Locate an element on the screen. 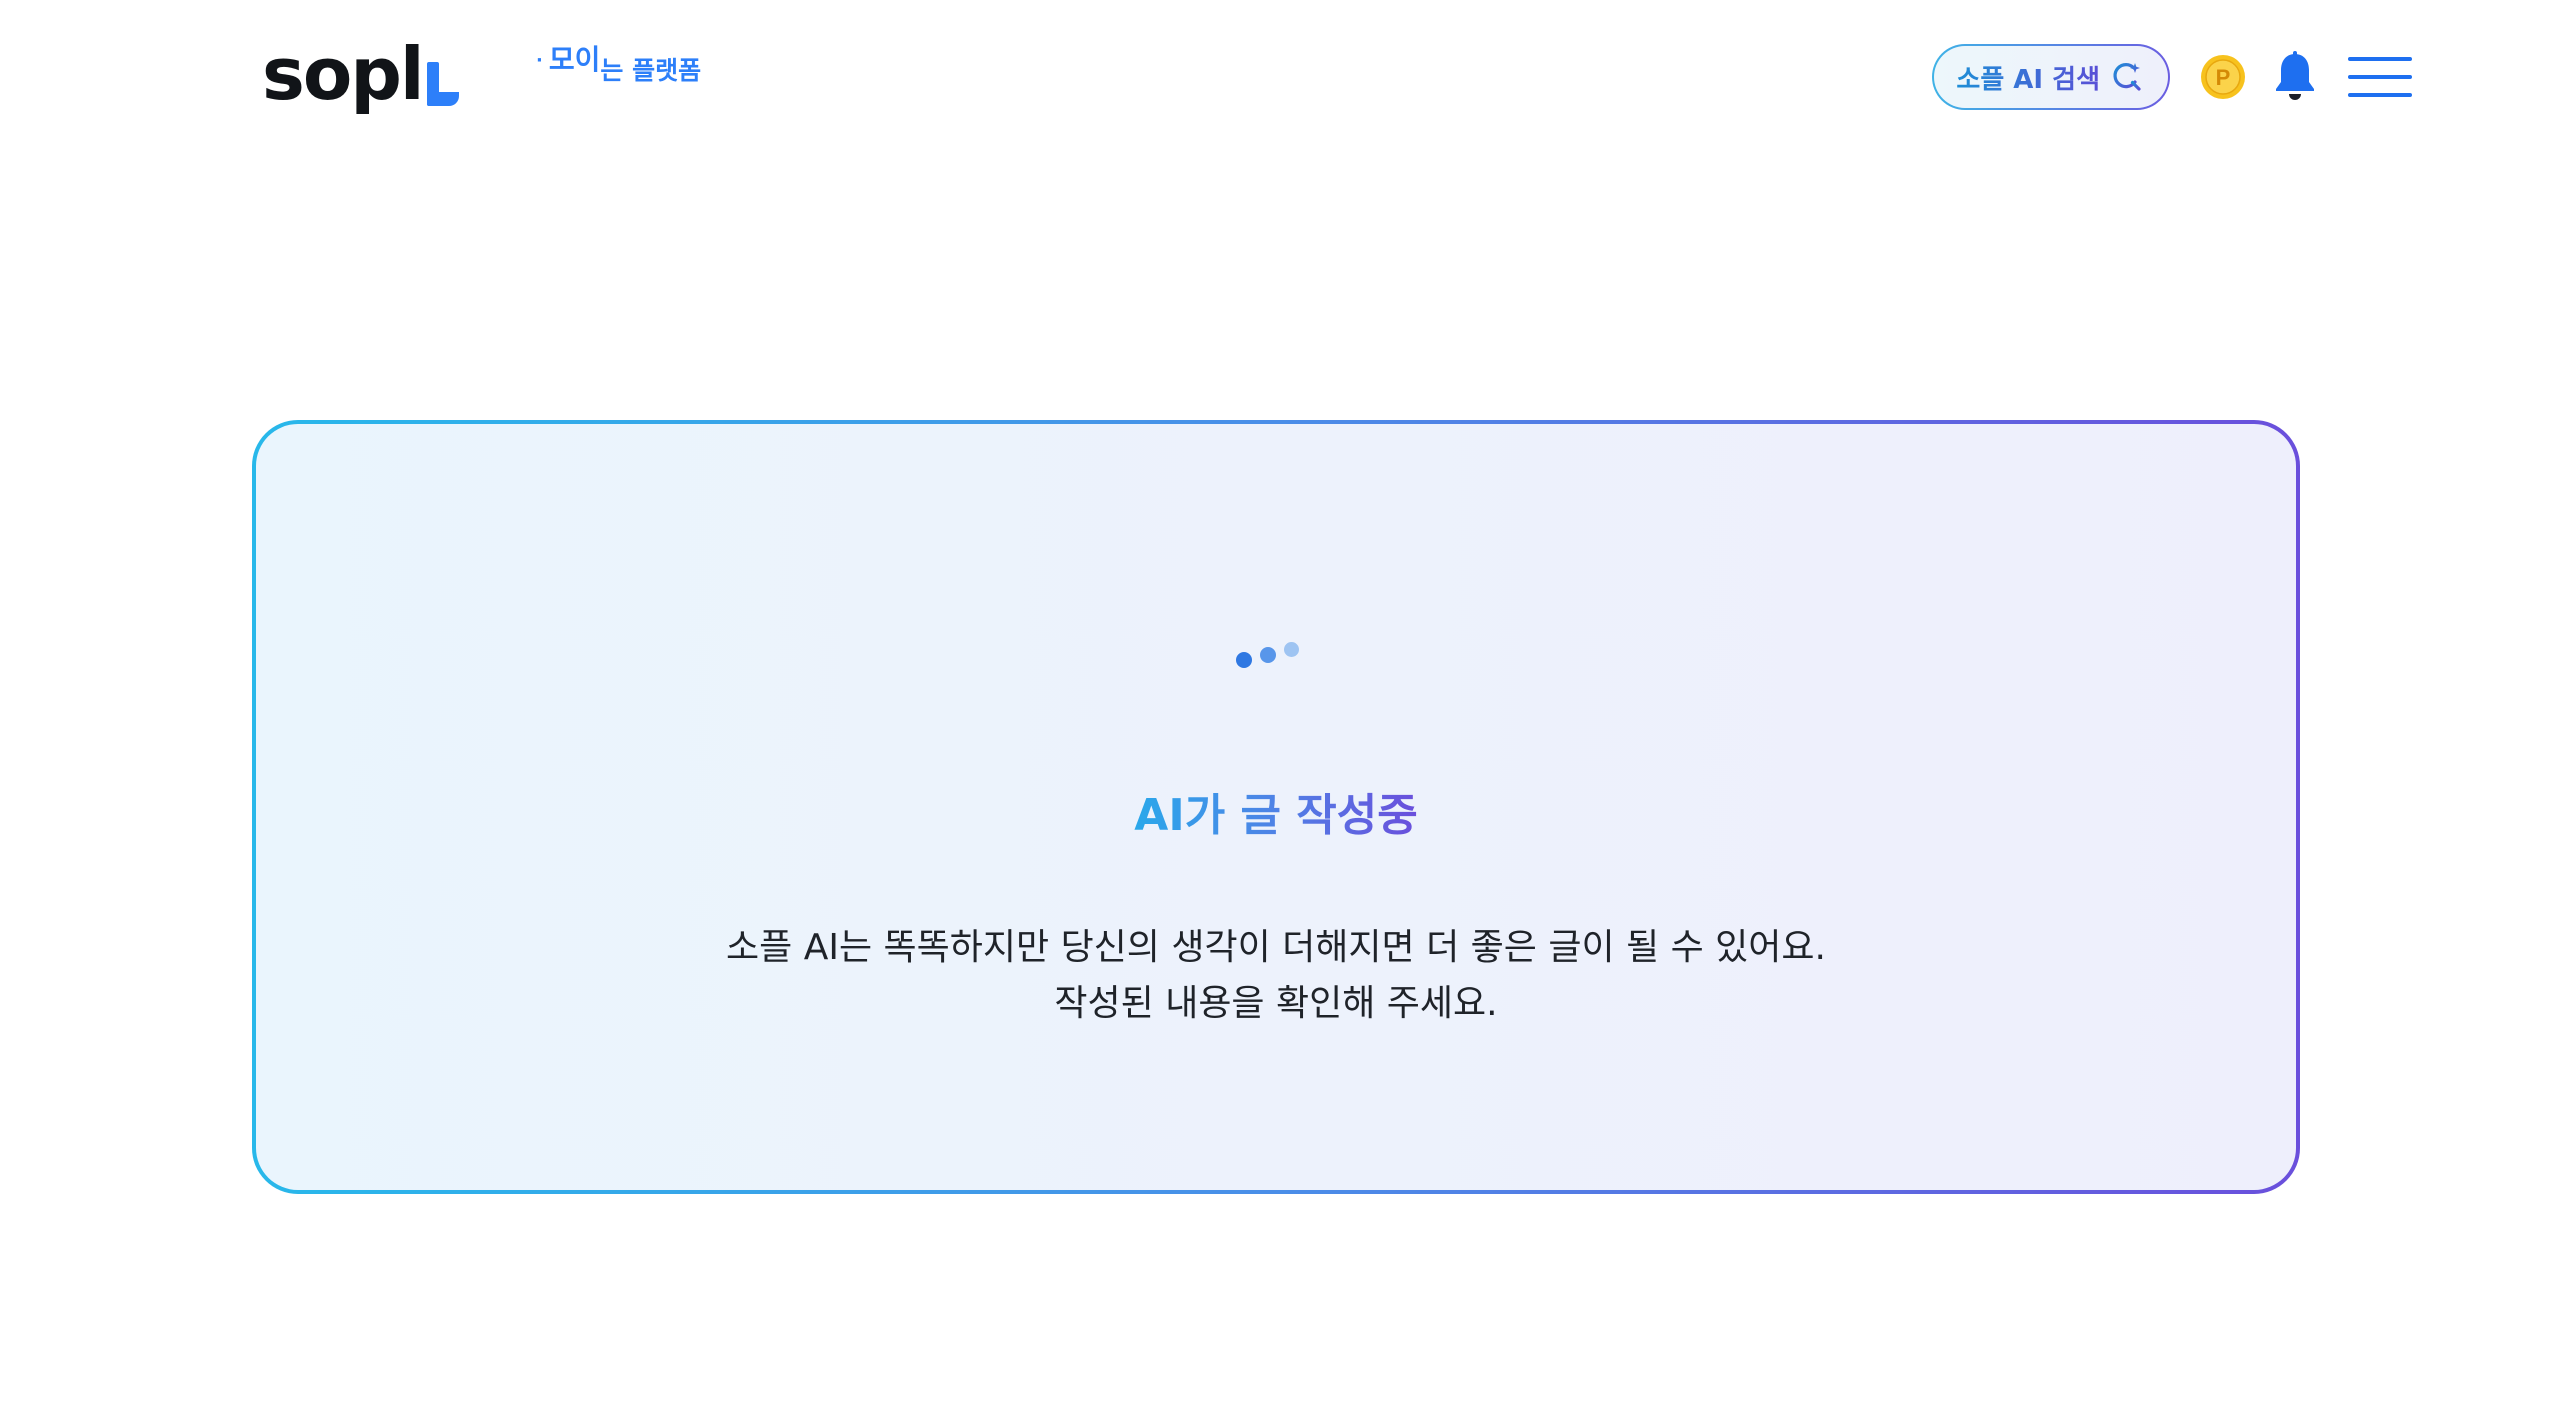 This screenshot has width=2552, height=1418. header-actions: 소플 AI 검색 P is located at coordinates (2172, 77).